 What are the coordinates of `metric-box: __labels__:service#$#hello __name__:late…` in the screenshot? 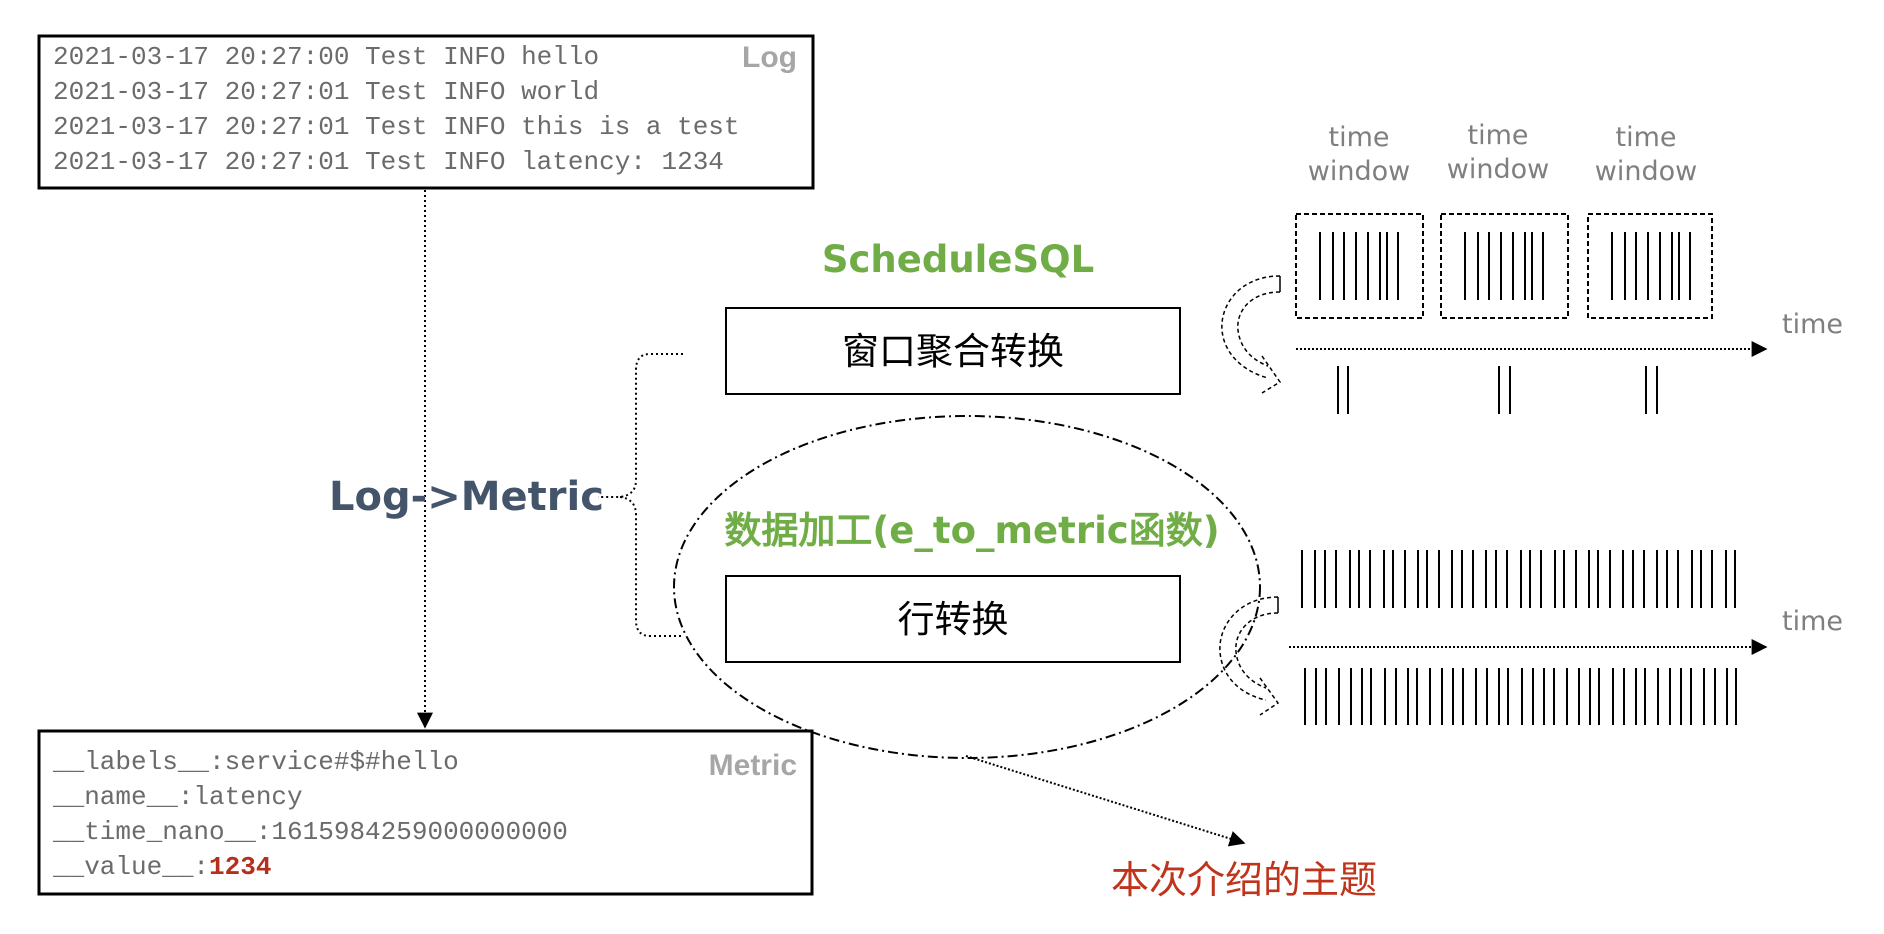 It's located at (425, 812).